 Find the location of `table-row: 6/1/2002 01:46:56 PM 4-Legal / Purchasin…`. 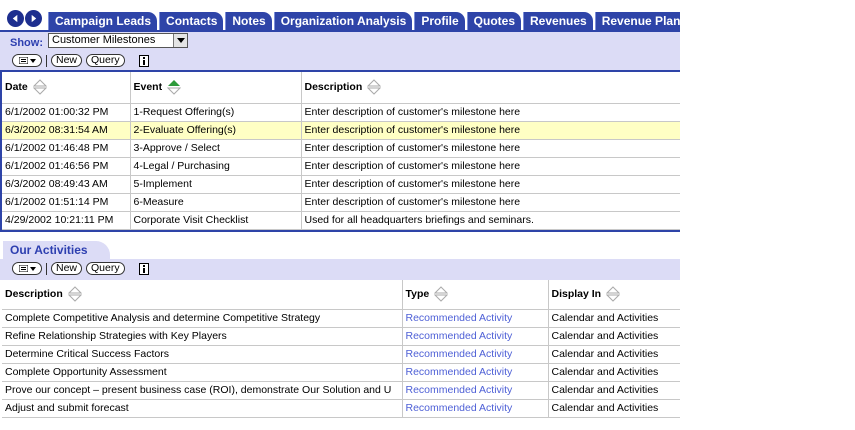

table-row: 6/1/2002 01:46:56 PM 4-Legal / Purchasin… is located at coordinates (341, 166).